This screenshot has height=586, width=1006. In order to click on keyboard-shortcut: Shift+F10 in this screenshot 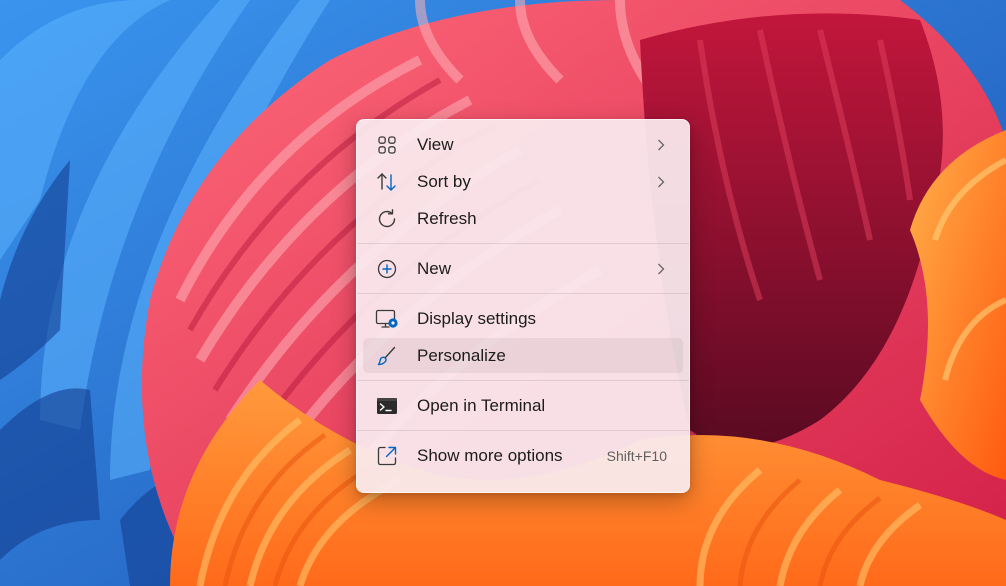, I will do `click(636, 455)`.